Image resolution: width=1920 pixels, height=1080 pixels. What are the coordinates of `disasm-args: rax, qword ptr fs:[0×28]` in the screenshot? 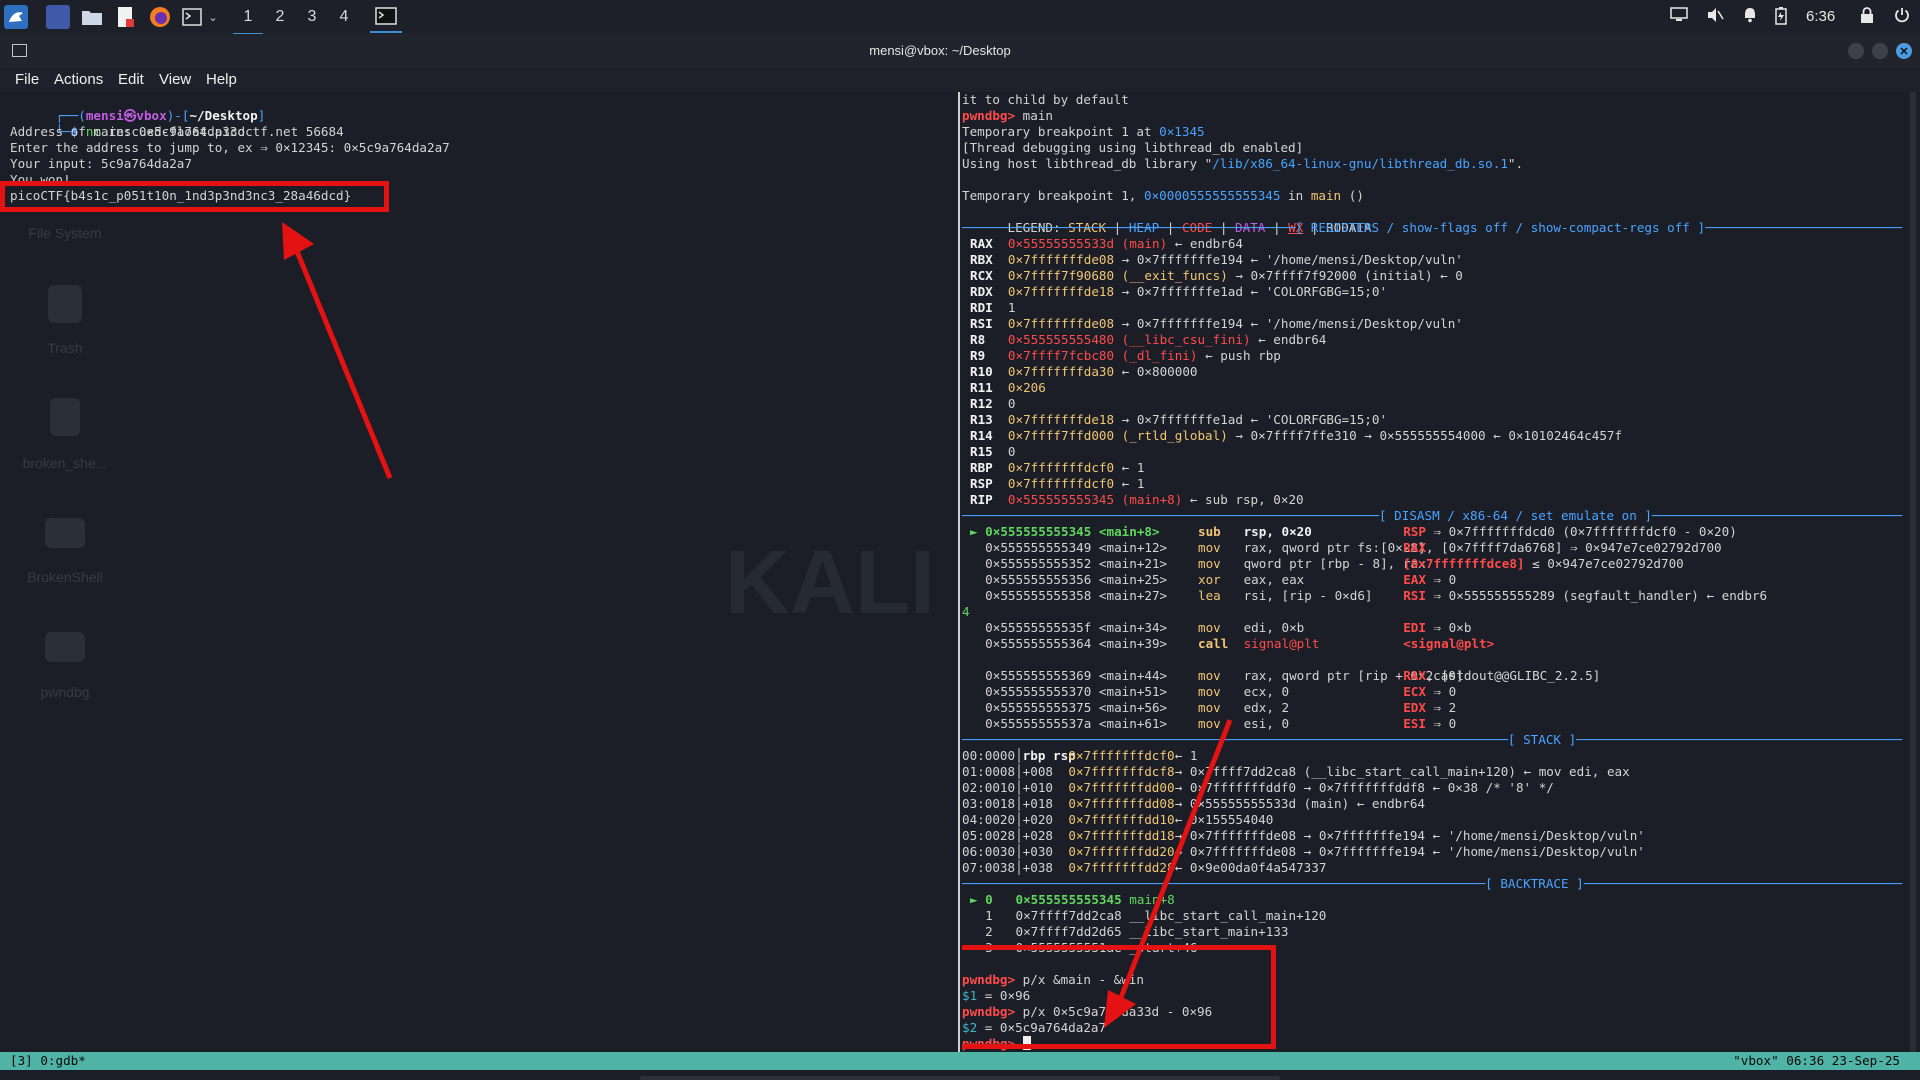 It's located at (1334, 547).